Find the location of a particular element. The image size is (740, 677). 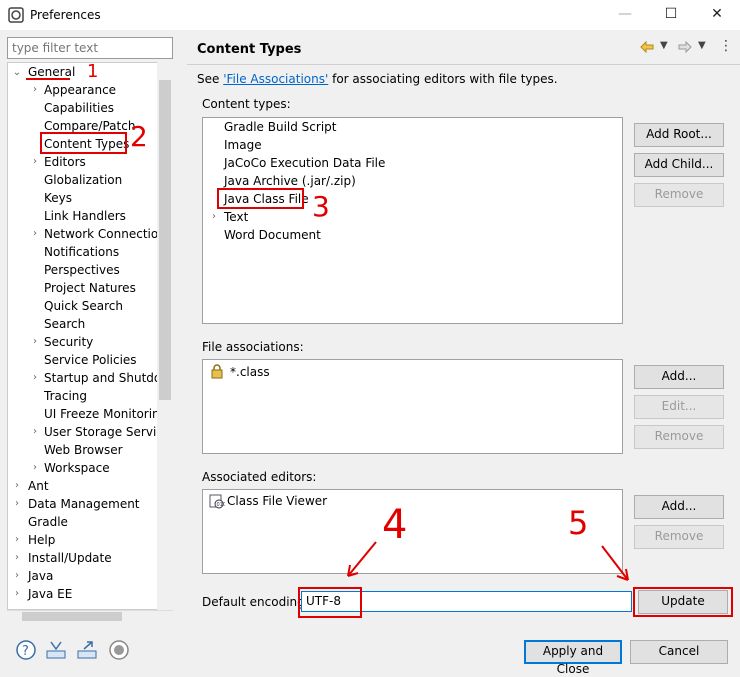

chevron-down-icon: ⌄ is located at coordinates (17, 72).